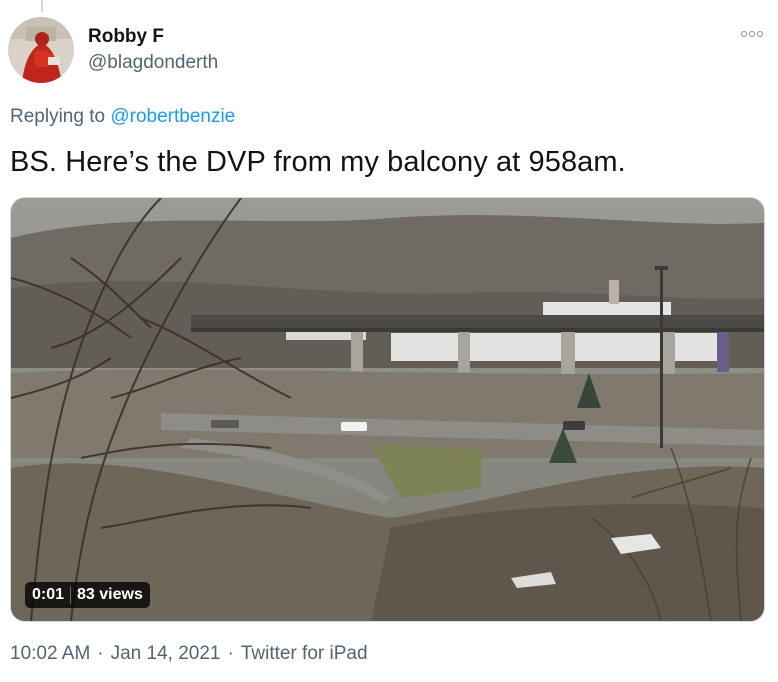 The height and width of the screenshot is (682, 778). Describe the element at coordinates (50, 654) in the screenshot. I see `tweet-time-link: 10:02 AM` at that location.